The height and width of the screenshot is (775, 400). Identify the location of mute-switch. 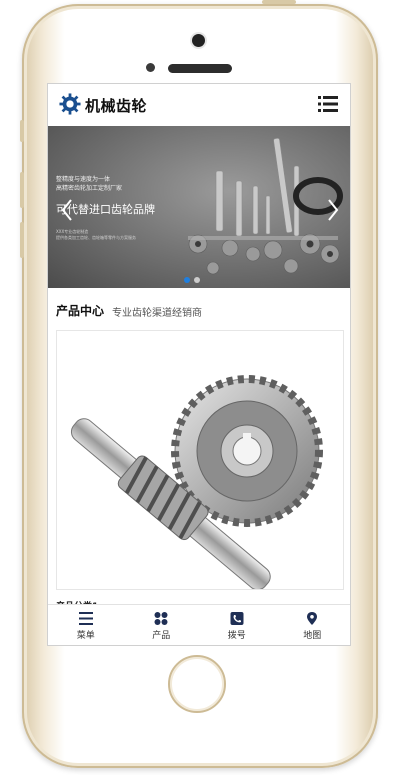
(22, 131).